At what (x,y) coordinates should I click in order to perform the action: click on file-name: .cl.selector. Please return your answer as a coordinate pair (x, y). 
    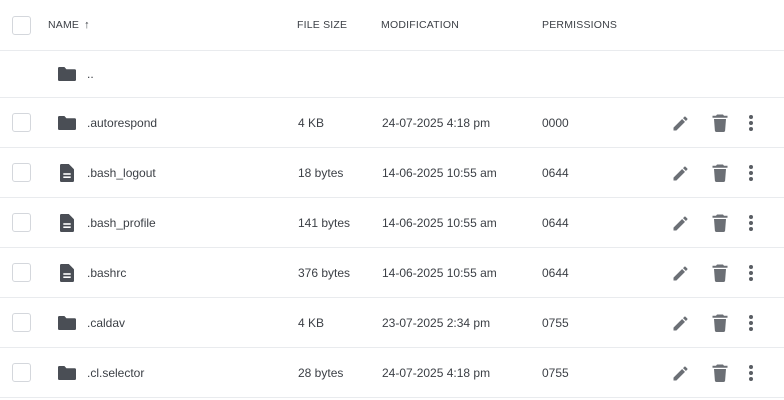
    Looking at the image, I should click on (115, 372).